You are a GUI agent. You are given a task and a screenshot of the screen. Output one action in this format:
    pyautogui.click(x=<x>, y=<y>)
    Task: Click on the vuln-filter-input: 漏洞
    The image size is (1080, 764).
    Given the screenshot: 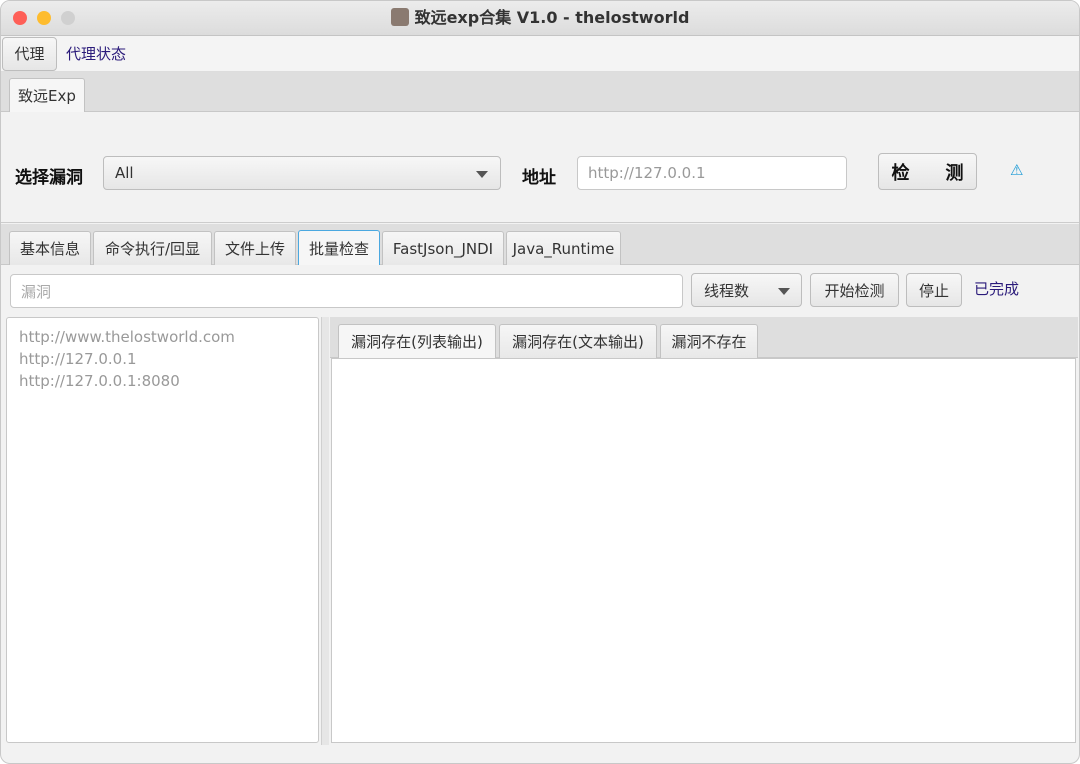 What is the action you would take?
    pyautogui.click(x=346, y=291)
    